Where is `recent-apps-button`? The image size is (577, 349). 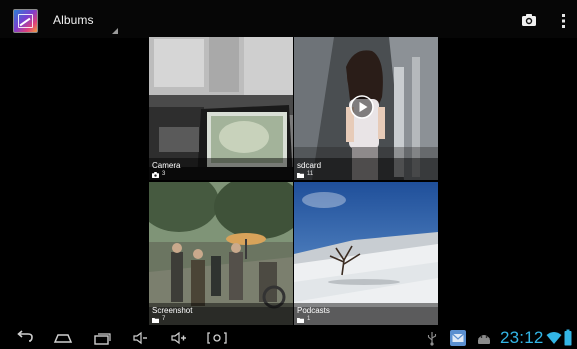 recent-apps-button is located at coordinates (102, 338).